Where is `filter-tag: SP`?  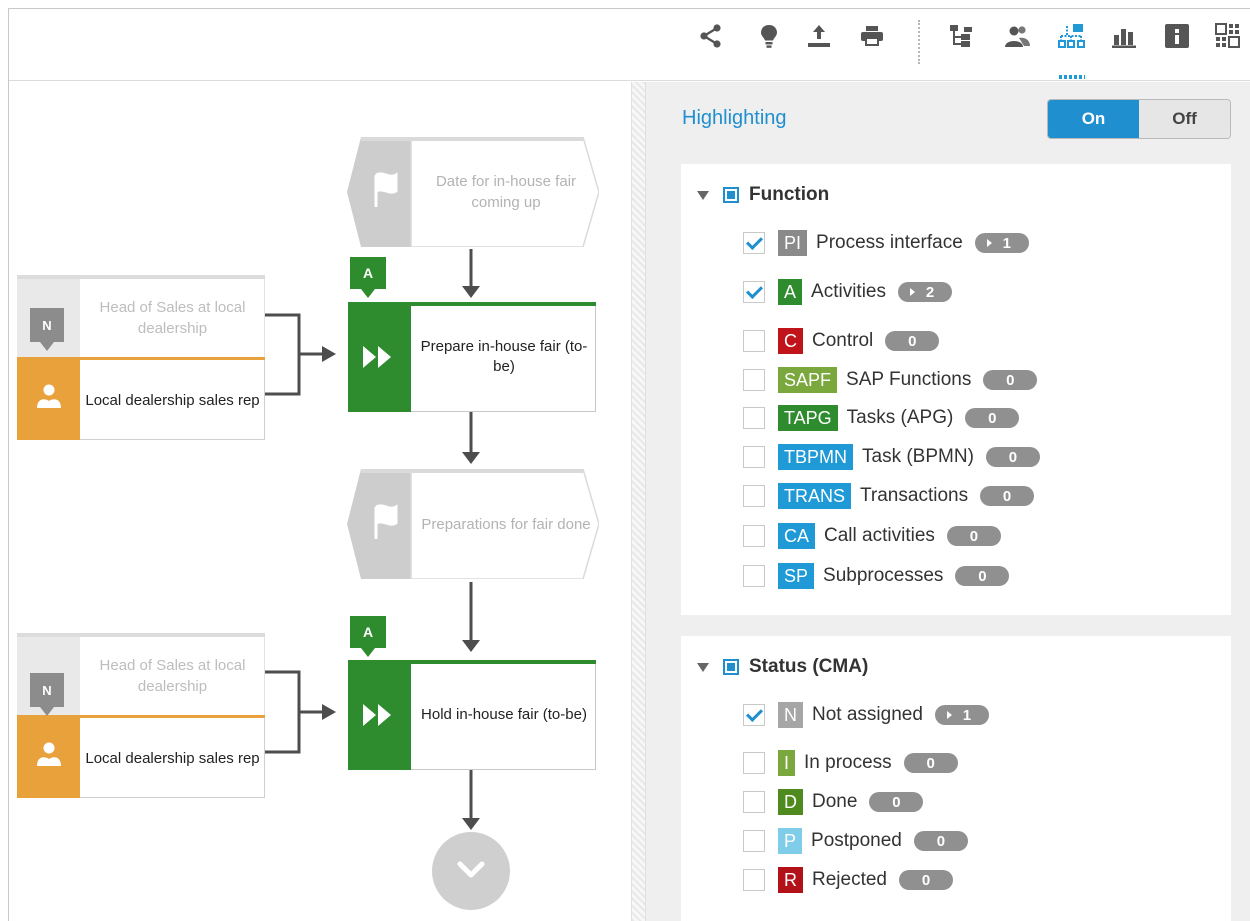
filter-tag: SP is located at coordinates (796, 576).